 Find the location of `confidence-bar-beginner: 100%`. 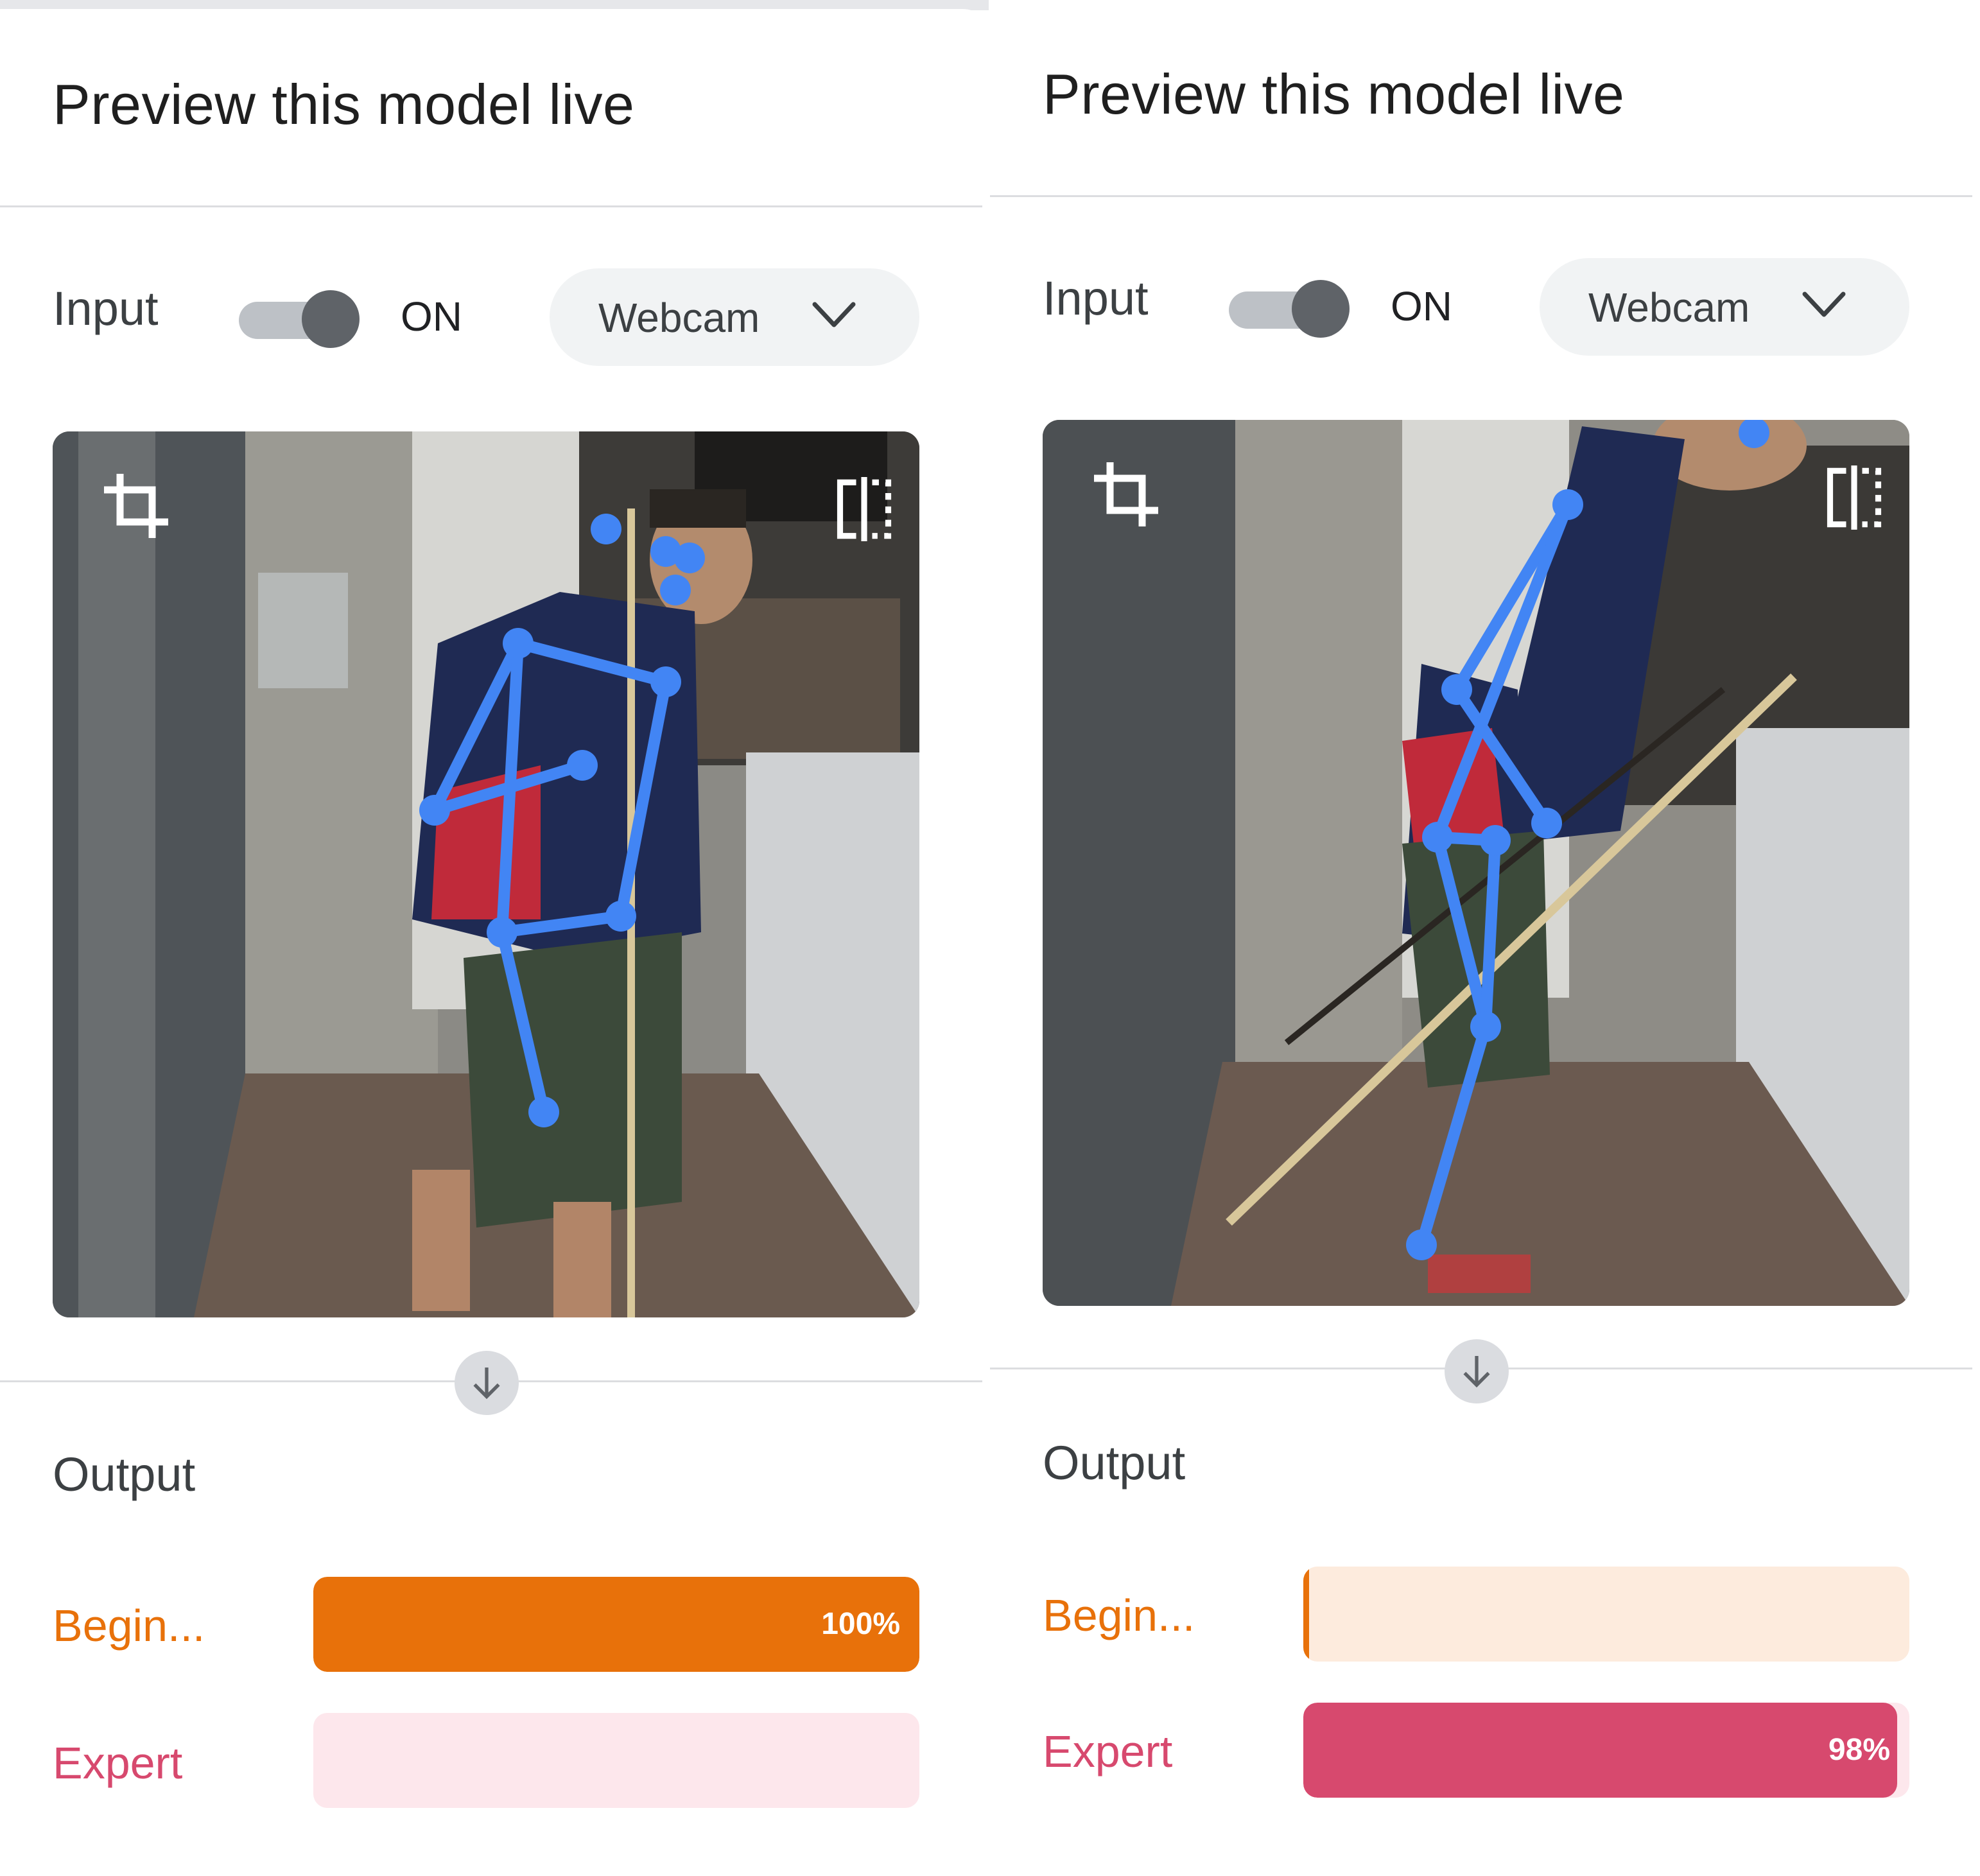

confidence-bar-beginner: 100% is located at coordinates (616, 1624).